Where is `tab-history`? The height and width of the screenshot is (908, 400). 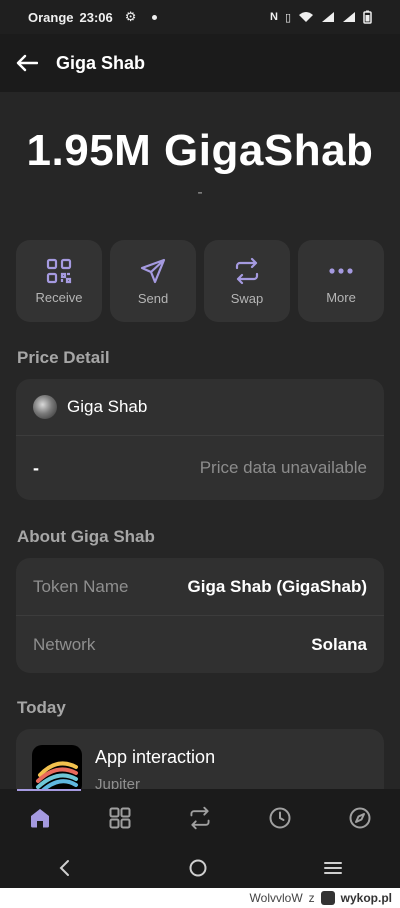 tab-history is located at coordinates (280, 818).